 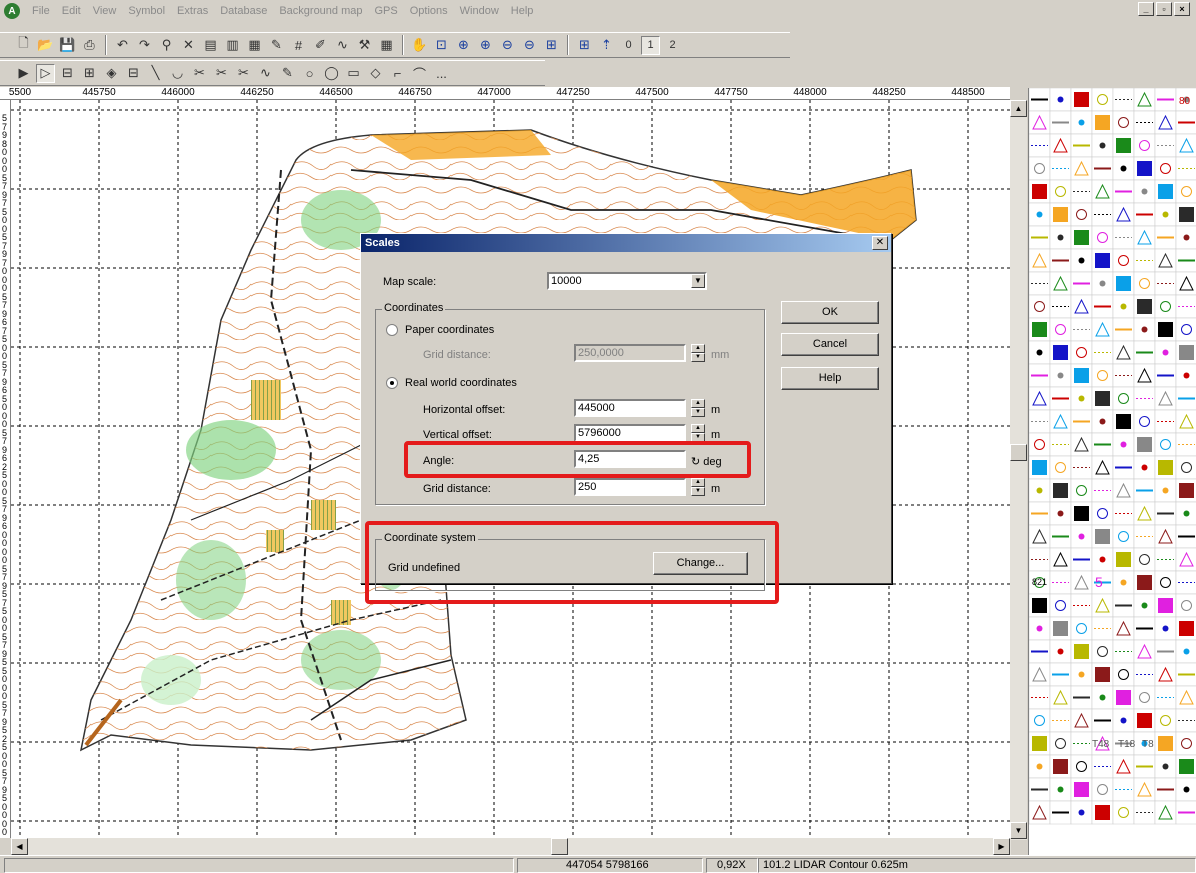 What do you see at coordinates (133, 73) in the screenshot?
I see `tool-d-icon: ⊟` at bounding box center [133, 73].